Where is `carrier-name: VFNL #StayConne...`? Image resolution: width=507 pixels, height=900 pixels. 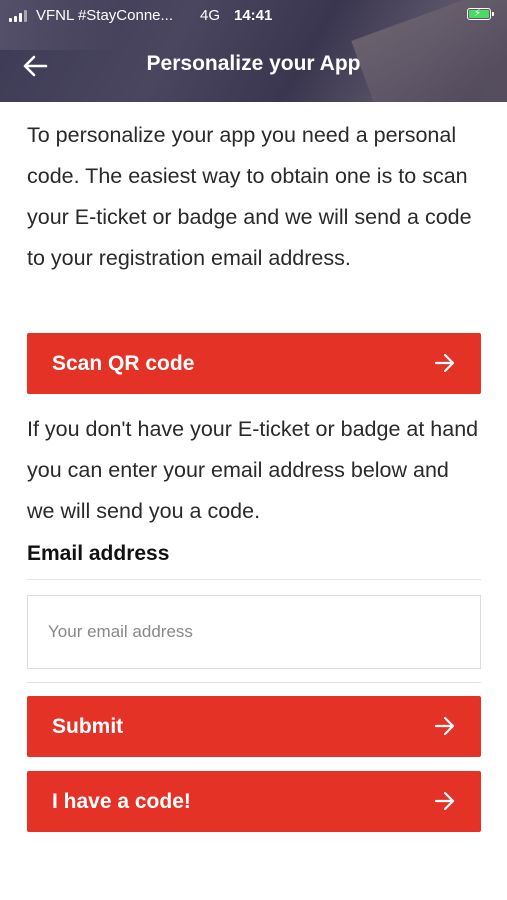 carrier-name: VFNL #StayConne... is located at coordinates (105, 15).